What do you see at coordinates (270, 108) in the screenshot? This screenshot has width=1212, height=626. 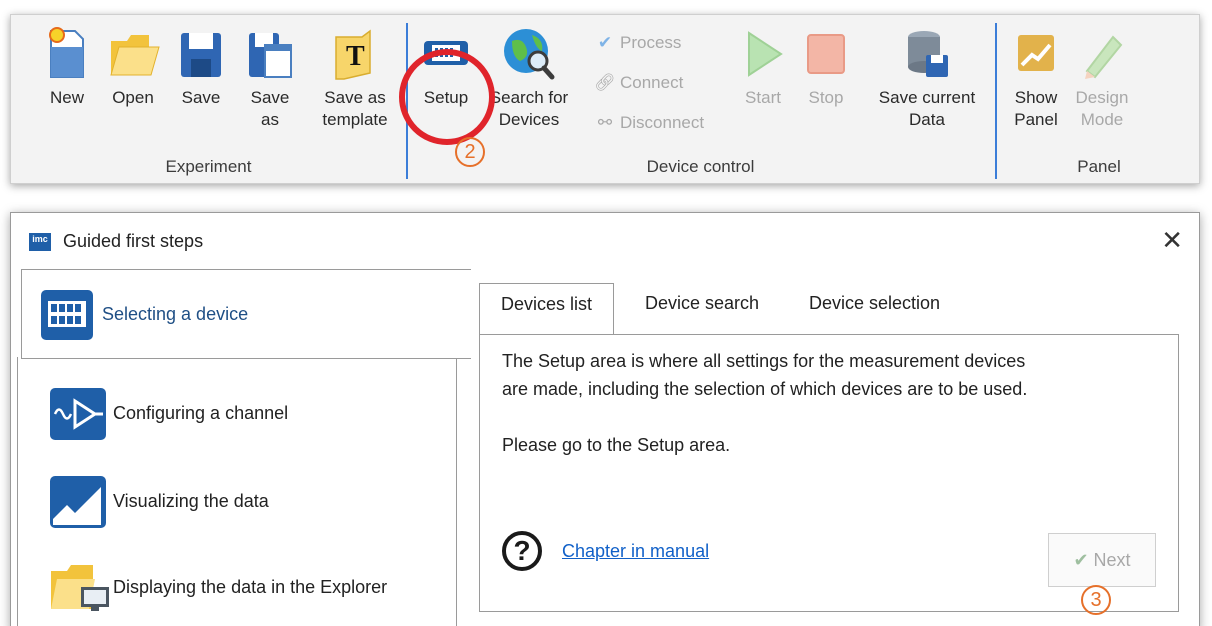 I see `save-as-label: Save as` at bounding box center [270, 108].